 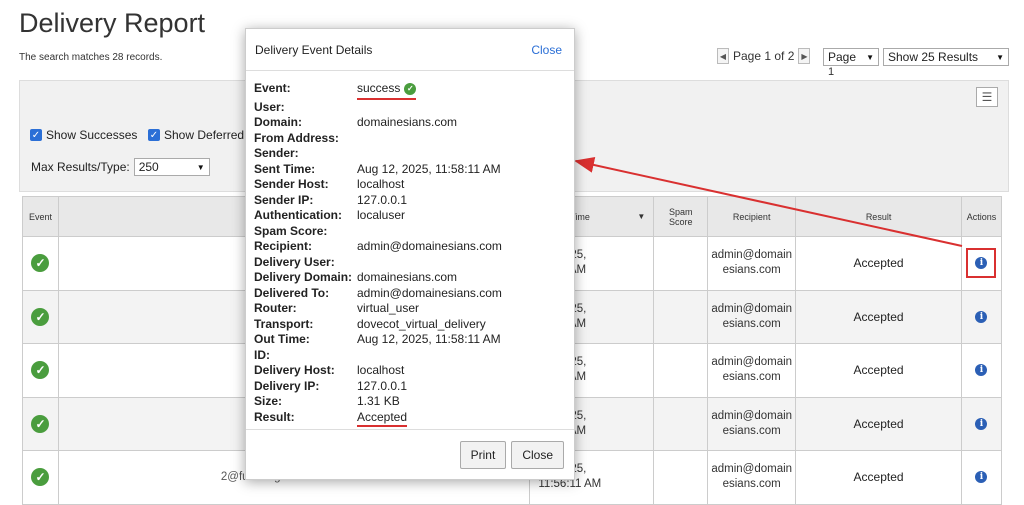 I want to click on detail-row: Size: 1.31 KB, so click(x=410, y=402).